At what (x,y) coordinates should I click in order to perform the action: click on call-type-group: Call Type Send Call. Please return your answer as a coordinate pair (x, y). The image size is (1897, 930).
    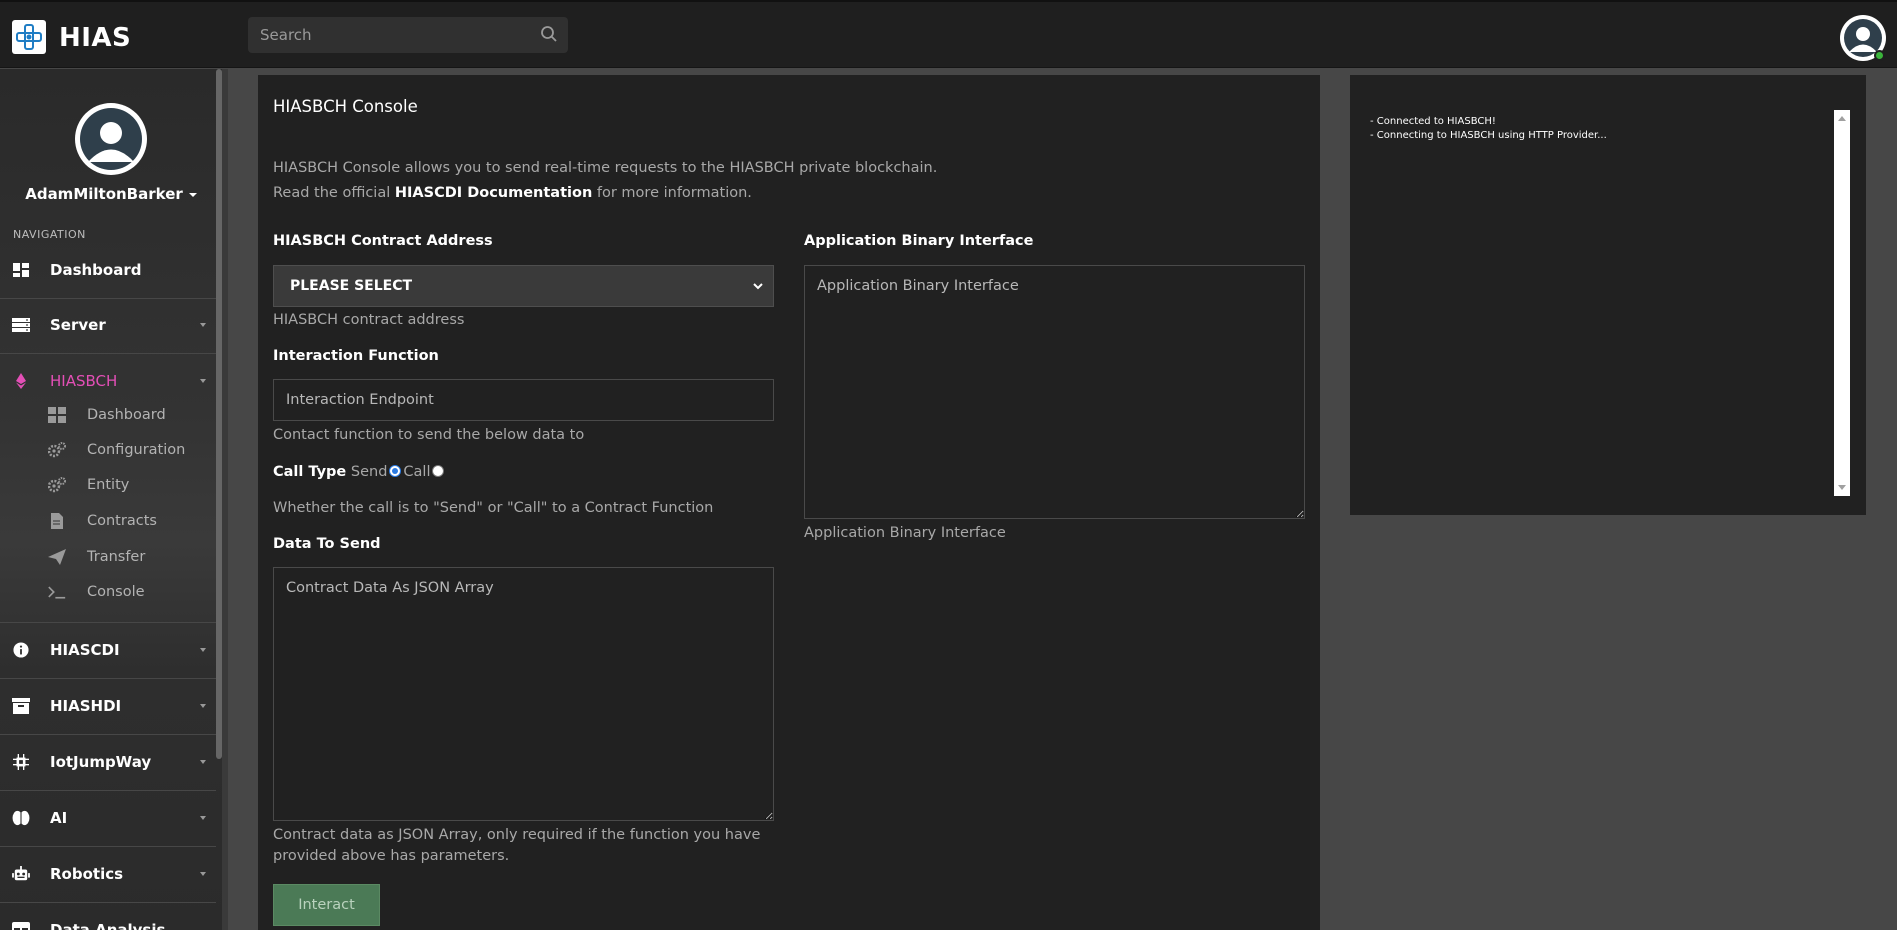
    Looking at the image, I should click on (359, 472).